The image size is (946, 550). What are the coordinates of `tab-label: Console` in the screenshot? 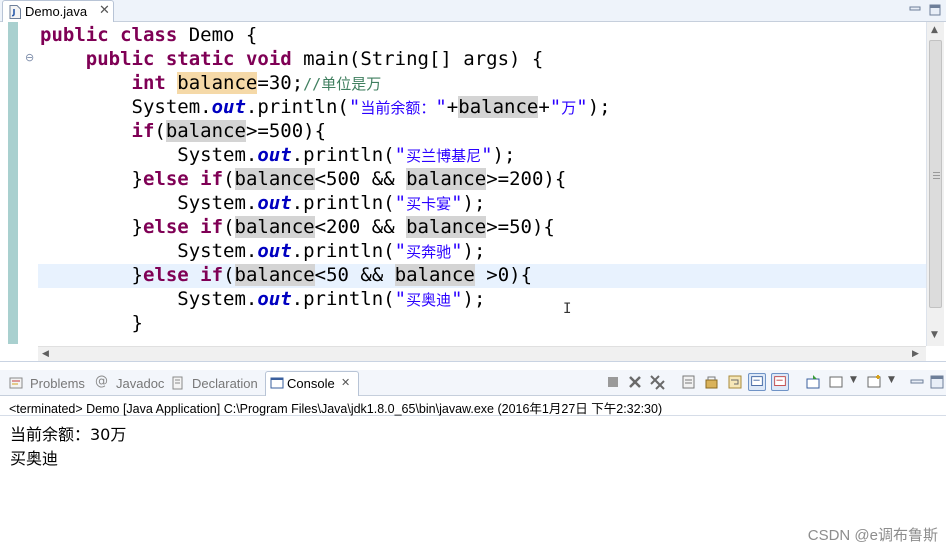 It's located at (311, 383).